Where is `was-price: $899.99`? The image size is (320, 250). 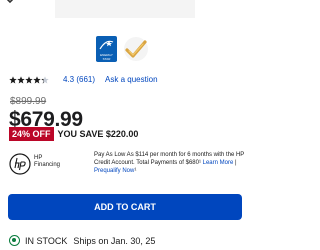
was-price: $899.99 is located at coordinates (28, 101).